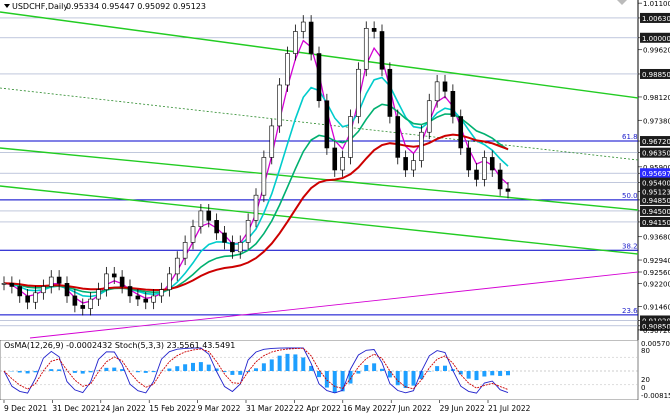 The width and height of the screenshot is (670, 414). What do you see at coordinates (270, 408) in the screenshot?
I see `date-label: 31 Mar 2022` at bounding box center [270, 408].